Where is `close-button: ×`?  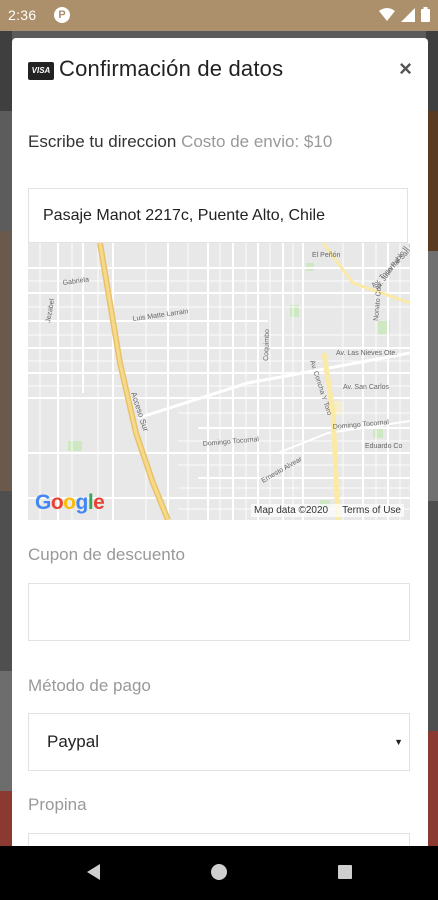 close-button: × is located at coordinates (405, 69).